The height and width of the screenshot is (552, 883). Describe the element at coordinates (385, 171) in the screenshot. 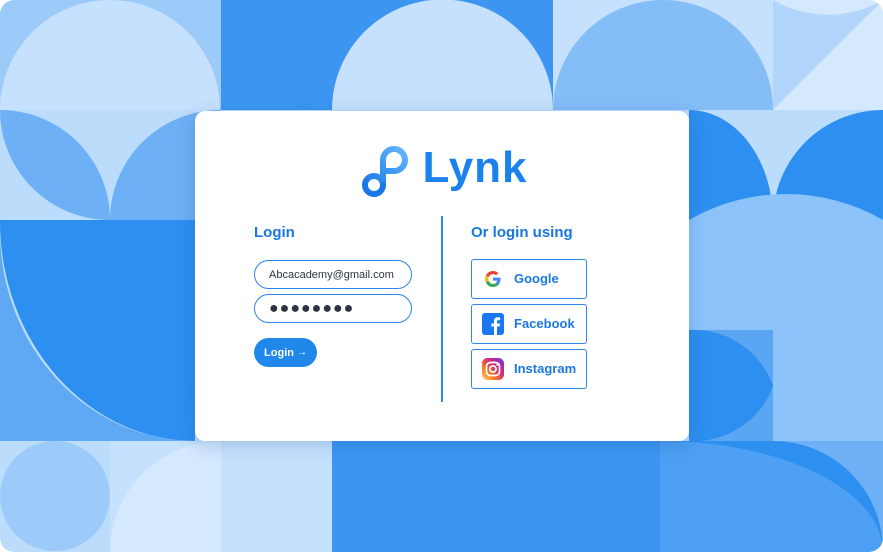

I see `lynk-logo-icon` at that location.